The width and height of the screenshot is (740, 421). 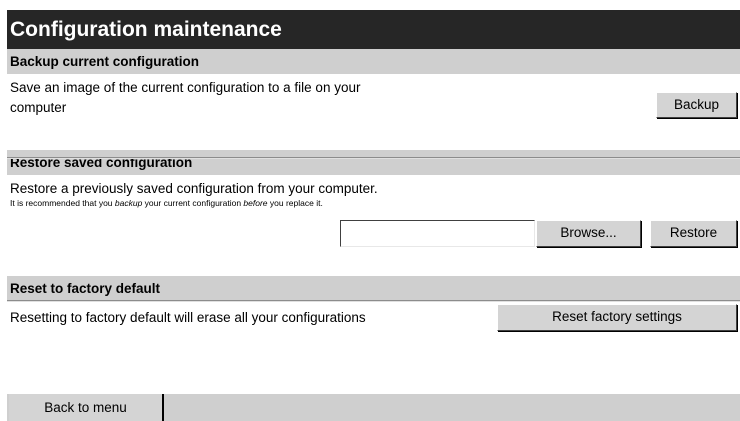 I want to click on restore-note-part2: your current configuration, so click(x=193, y=203).